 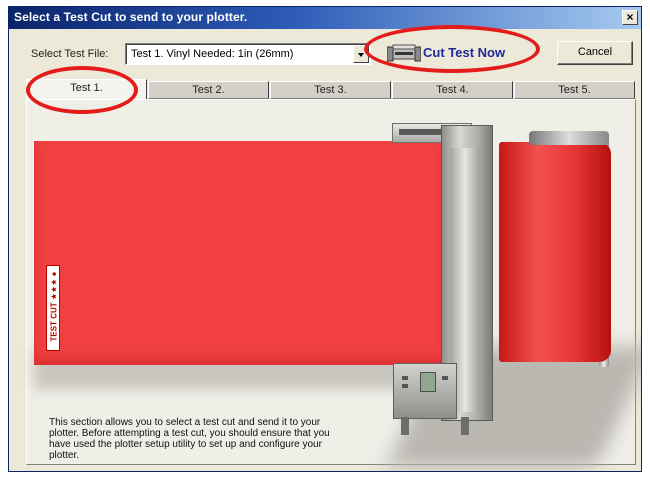 What do you see at coordinates (70, 54) in the screenshot?
I see `select-test-file-label: Select Test File:` at bounding box center [70, 54].